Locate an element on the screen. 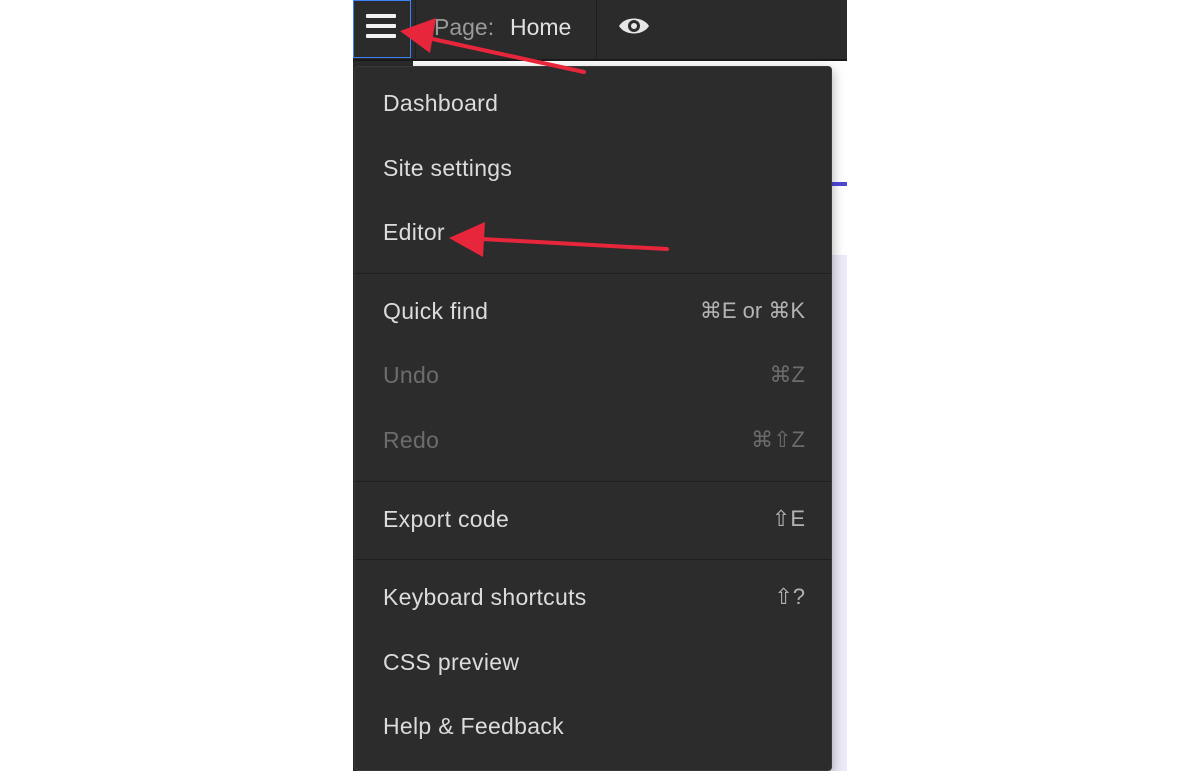  menu-item-label: Redo is located at coordinates (411, 440).